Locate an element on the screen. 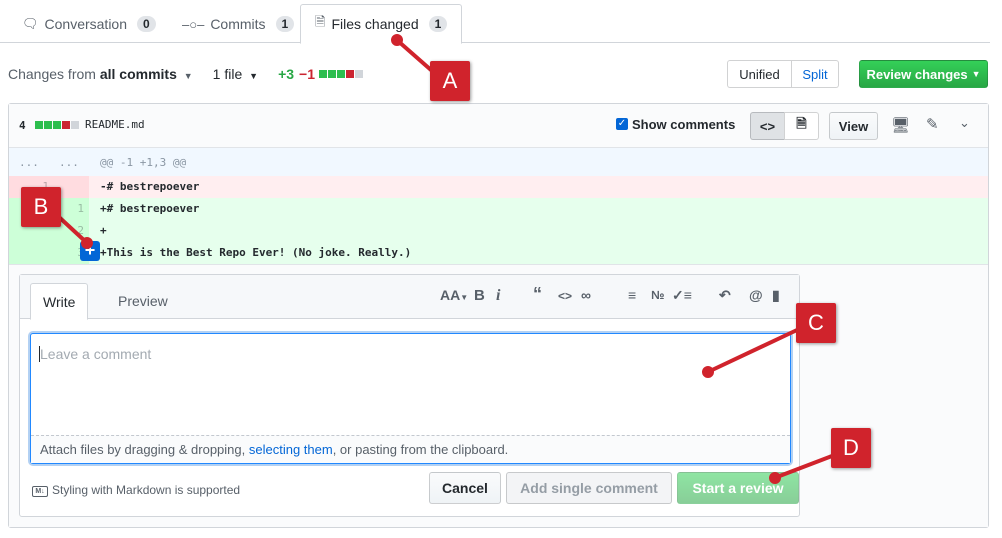  unified-button: Unified is located at coordinates (759, 74).